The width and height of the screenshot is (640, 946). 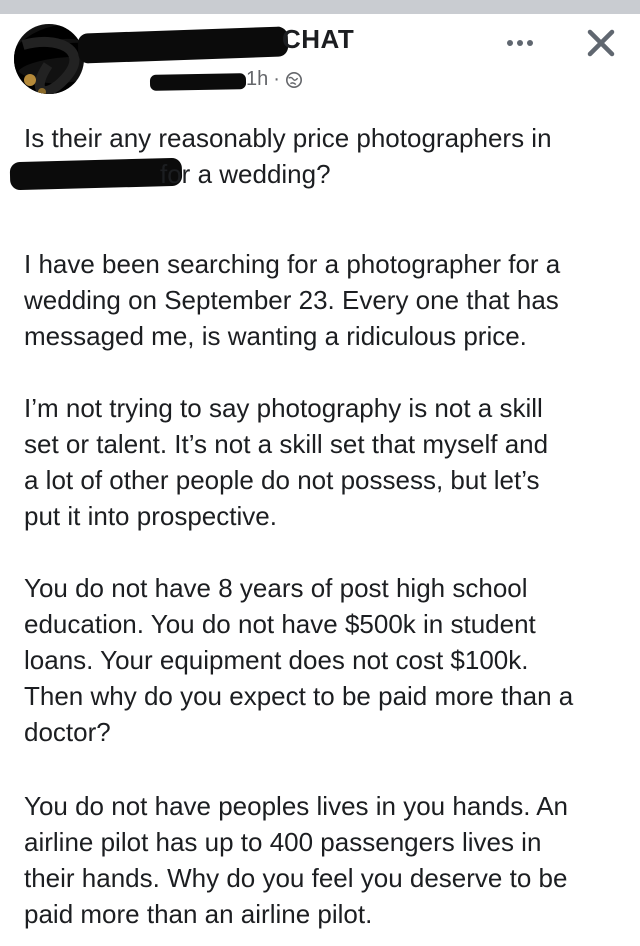 What do you see at coordinates (520, 43) in the screenshot?
I see `more-options-button` at bounding box center [520, 43].